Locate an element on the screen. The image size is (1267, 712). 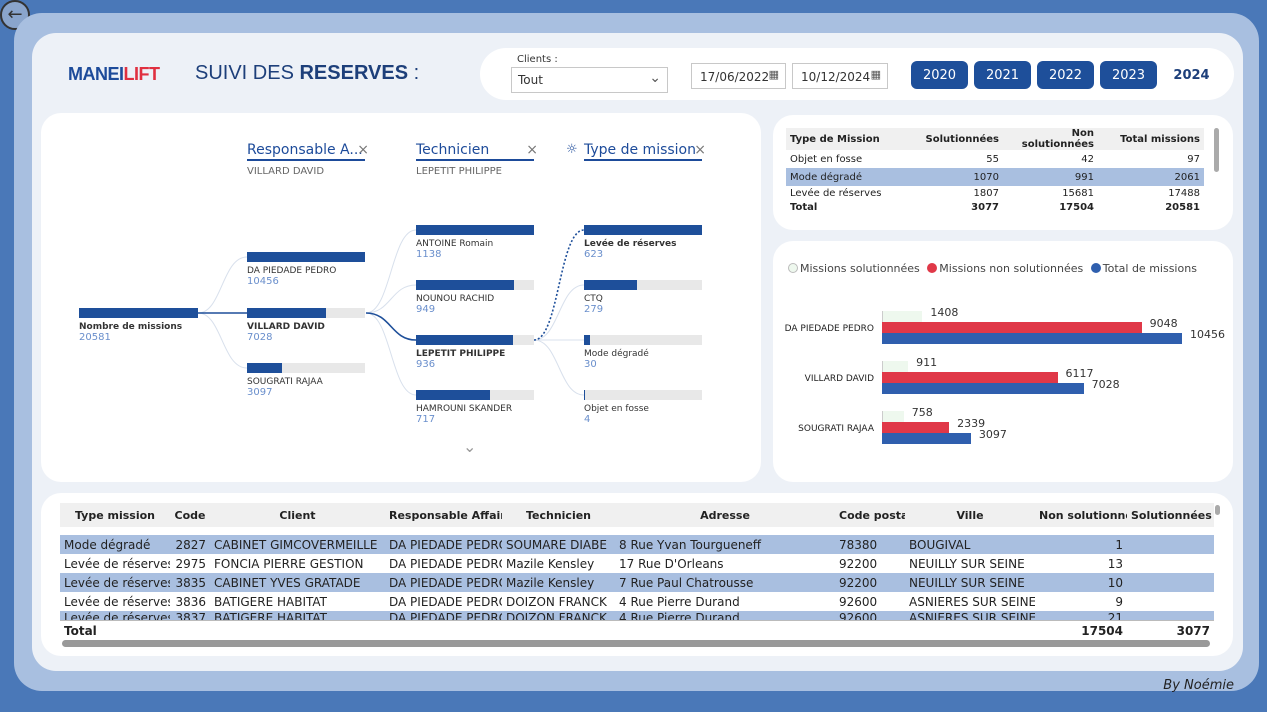
col-header: Adresse is located at coordinates (725, 515).